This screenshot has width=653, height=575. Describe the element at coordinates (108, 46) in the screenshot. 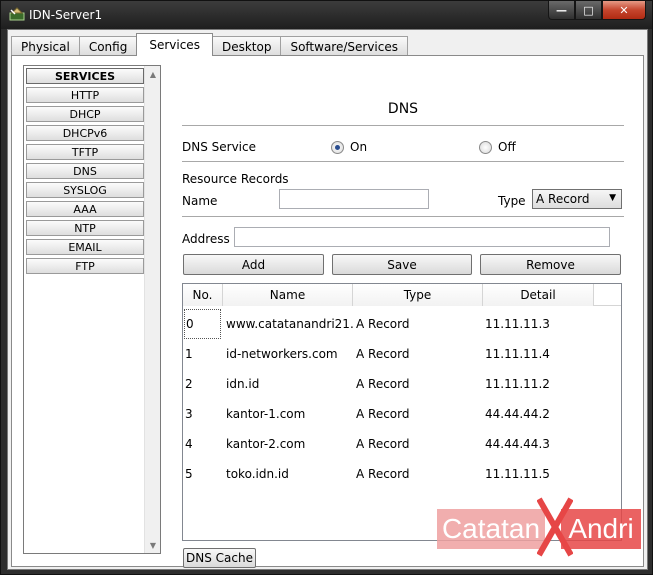

I see `tab-config: Config` at that location.